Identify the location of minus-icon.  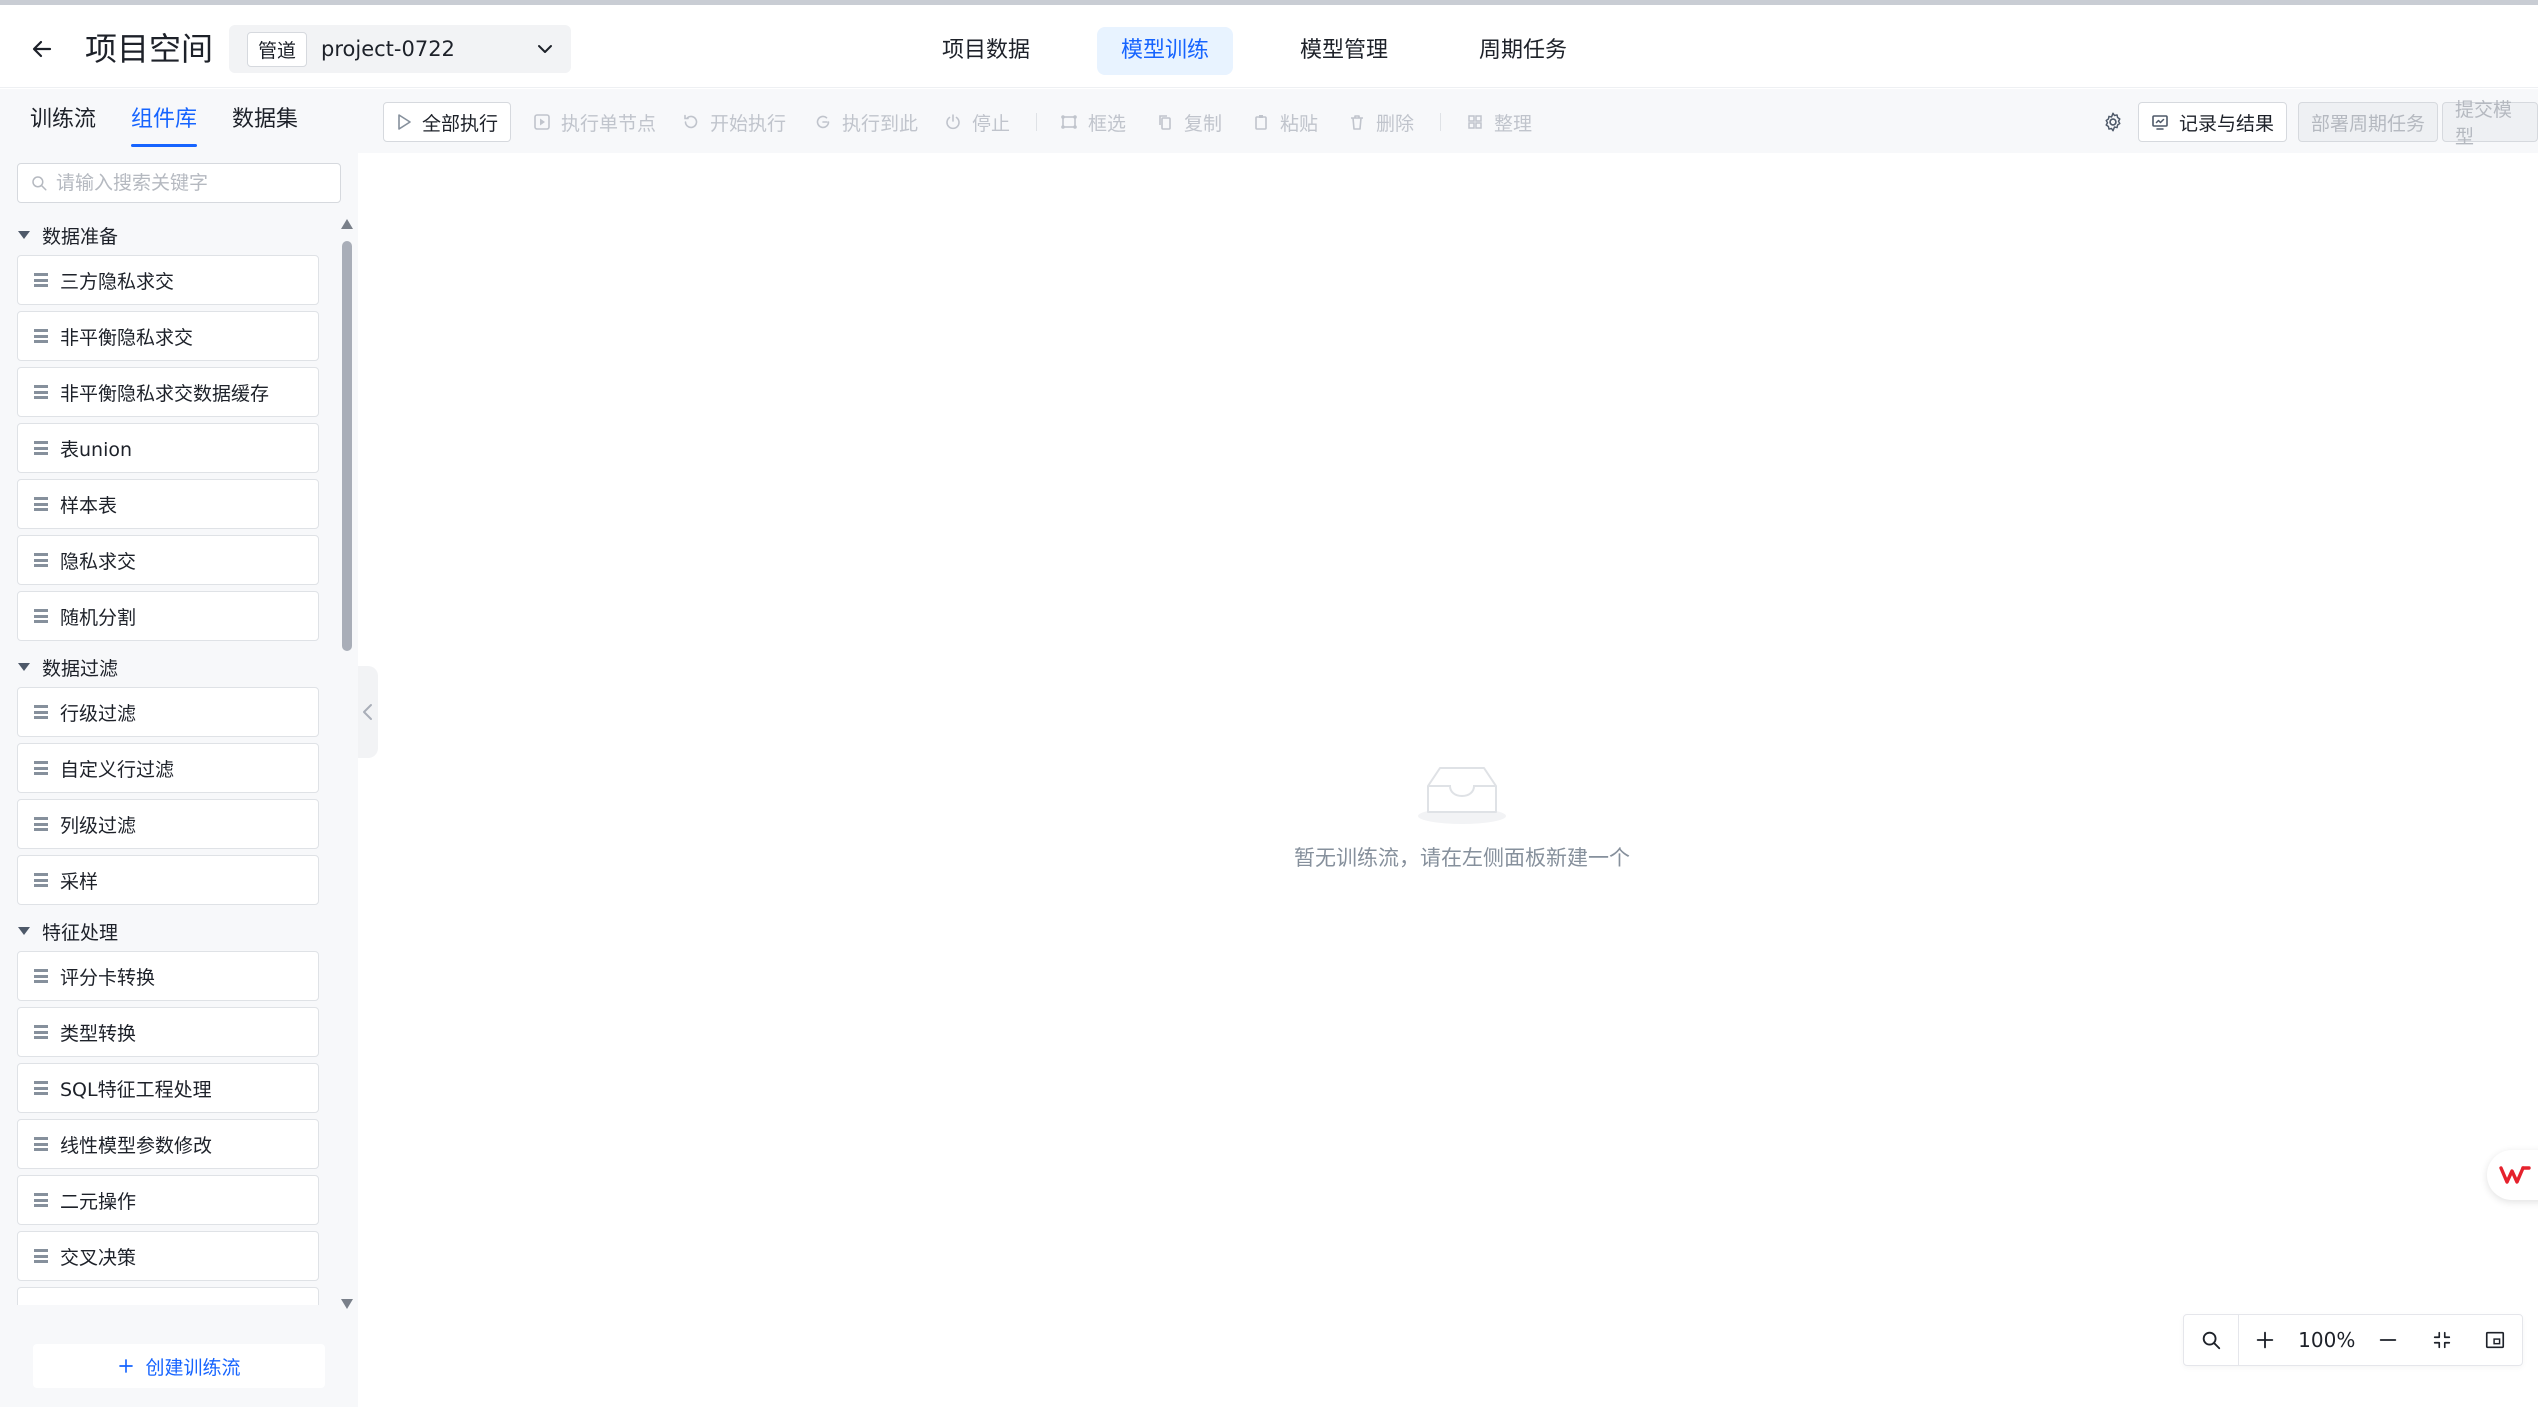
(2388, 1340).